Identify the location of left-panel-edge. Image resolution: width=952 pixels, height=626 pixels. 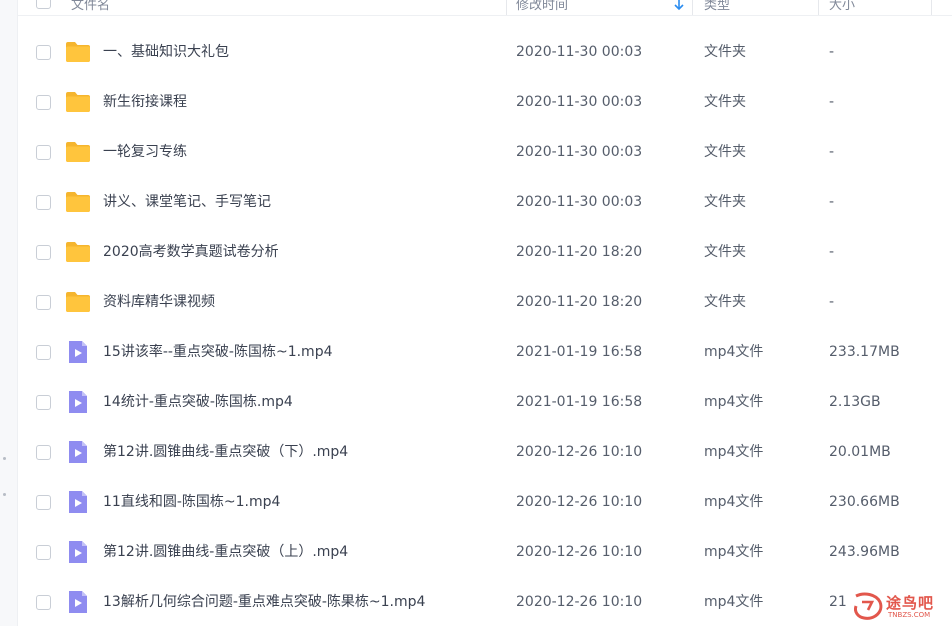
(9, 313).